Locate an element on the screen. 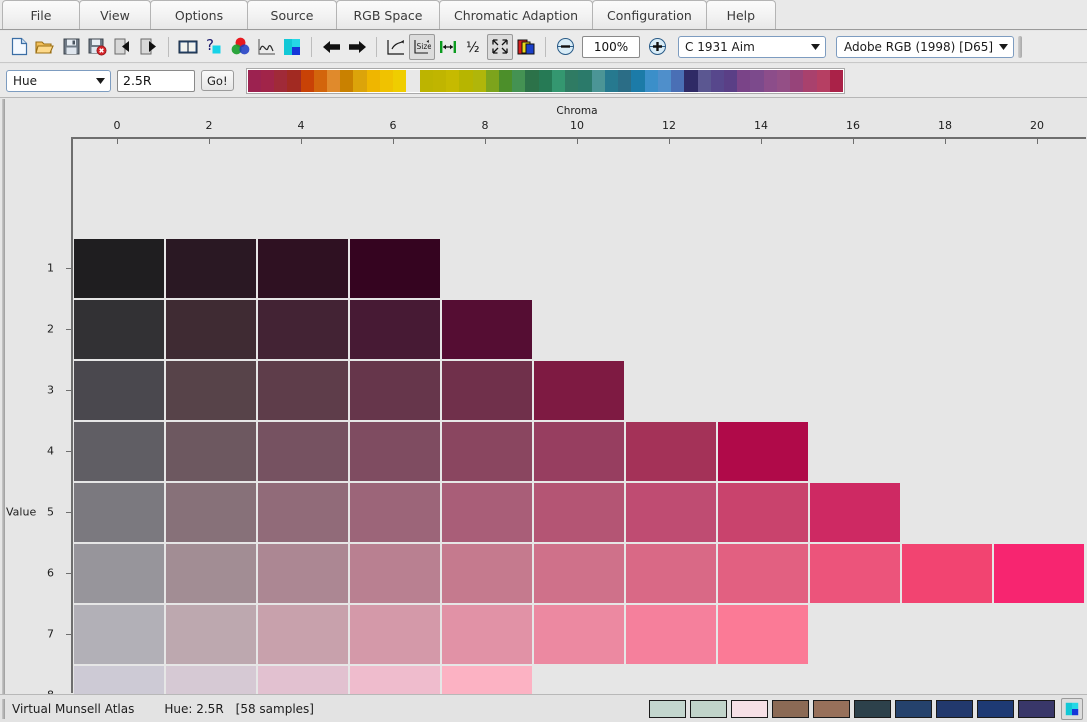 The width and height of the screenshot is (1087, 722). zoom-out-icon is located at coordinates (565, 47).